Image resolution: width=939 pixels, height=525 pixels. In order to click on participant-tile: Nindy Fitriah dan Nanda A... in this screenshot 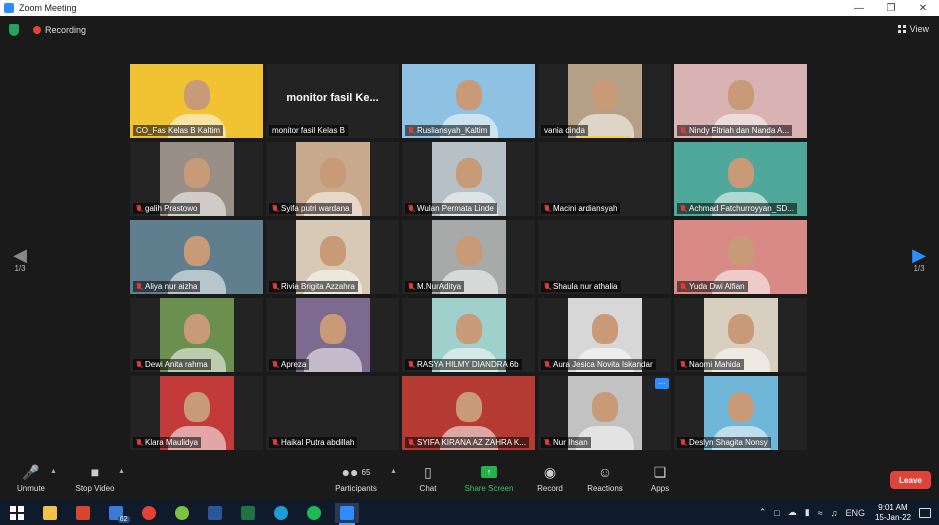, I will do `click(740, 101)`.